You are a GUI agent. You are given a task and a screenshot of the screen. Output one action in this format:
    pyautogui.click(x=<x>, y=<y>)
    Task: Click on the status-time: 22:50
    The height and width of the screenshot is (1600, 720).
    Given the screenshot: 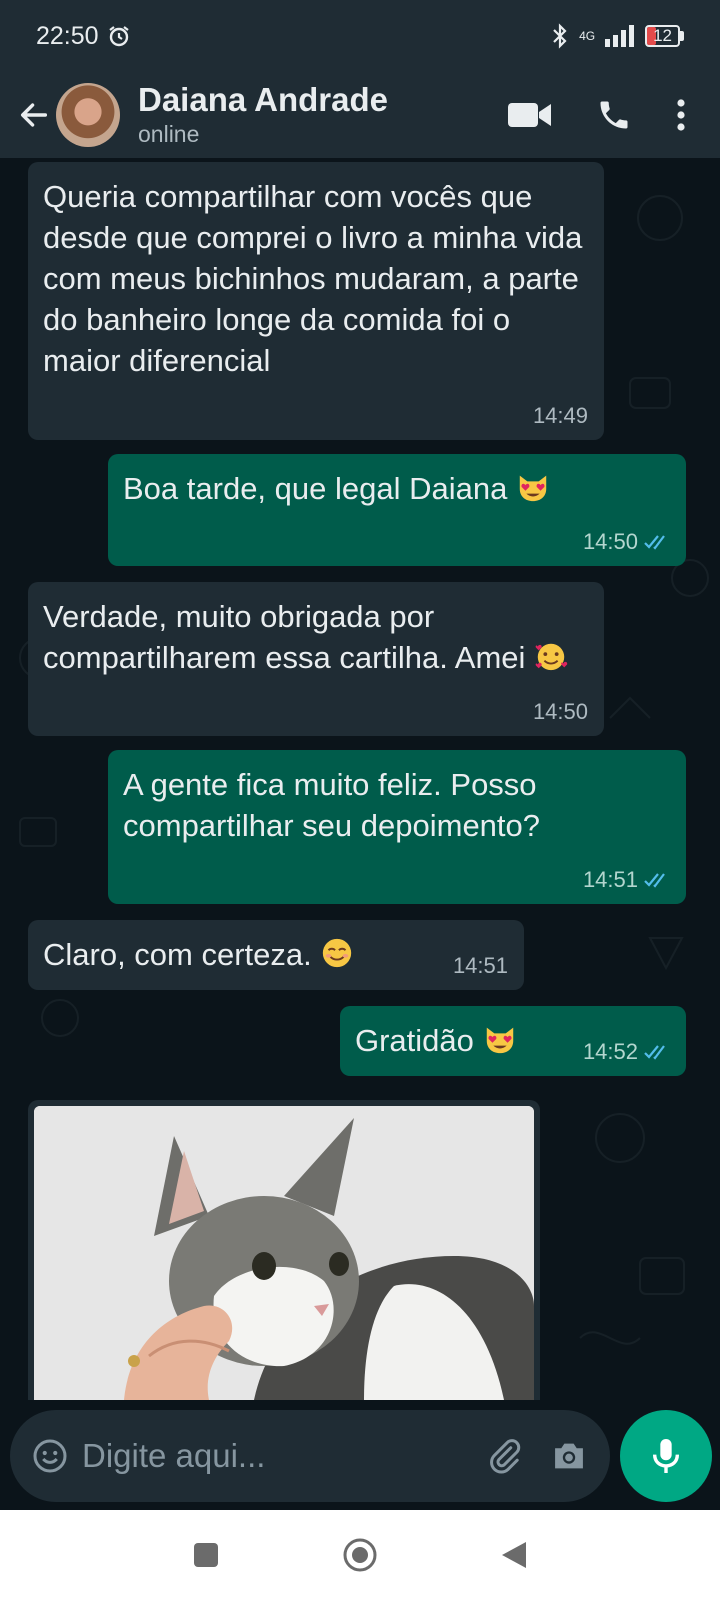 What is the action you would take?
    pyautogui.click(x=67, y=35)
    